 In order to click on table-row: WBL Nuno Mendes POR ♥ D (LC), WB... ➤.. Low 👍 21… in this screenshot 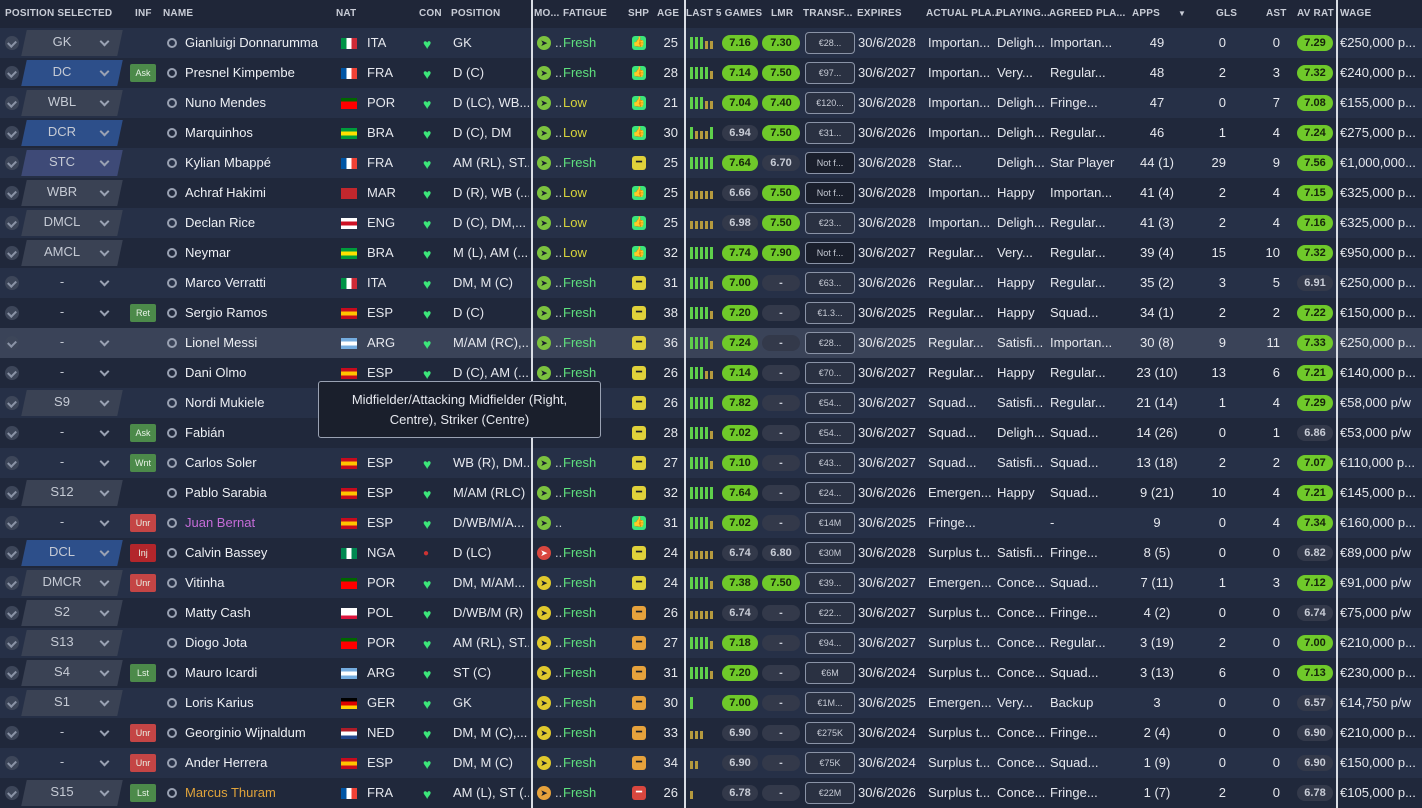, I will do `click(711, 103)`.